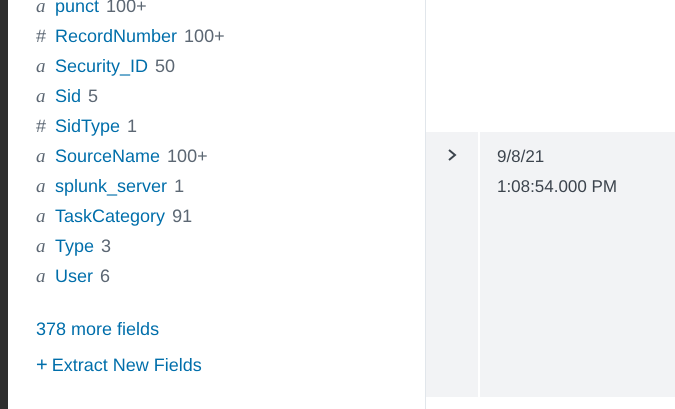  Describe the element at coordinates (74, 276) in the screenshot. I see `field-name-link: User` at that location.